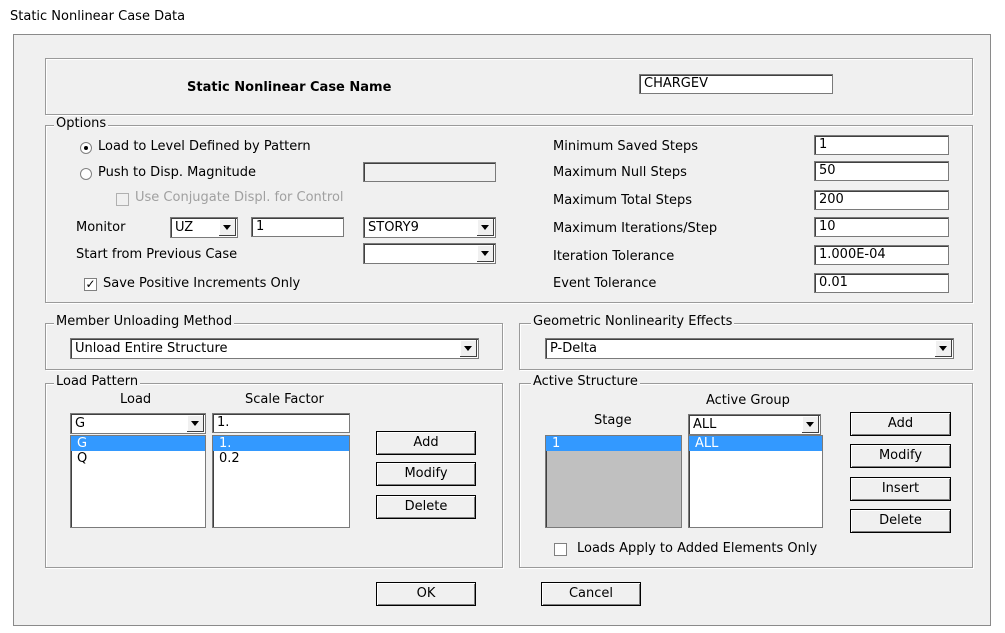 The image size is (1005, 633). Describe the element at coordinates (204, 146) in the screenshot. I see `load-to-level-label: Load to Level Defined by Pattern` at that location.